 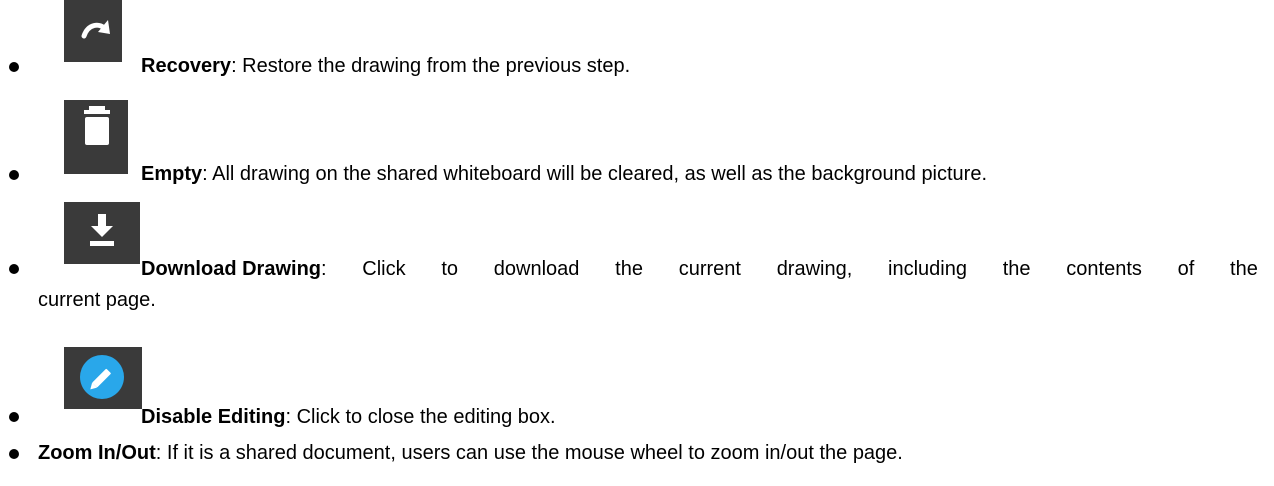 I want to click on download-drawing-button, so click(x=102, y=233).